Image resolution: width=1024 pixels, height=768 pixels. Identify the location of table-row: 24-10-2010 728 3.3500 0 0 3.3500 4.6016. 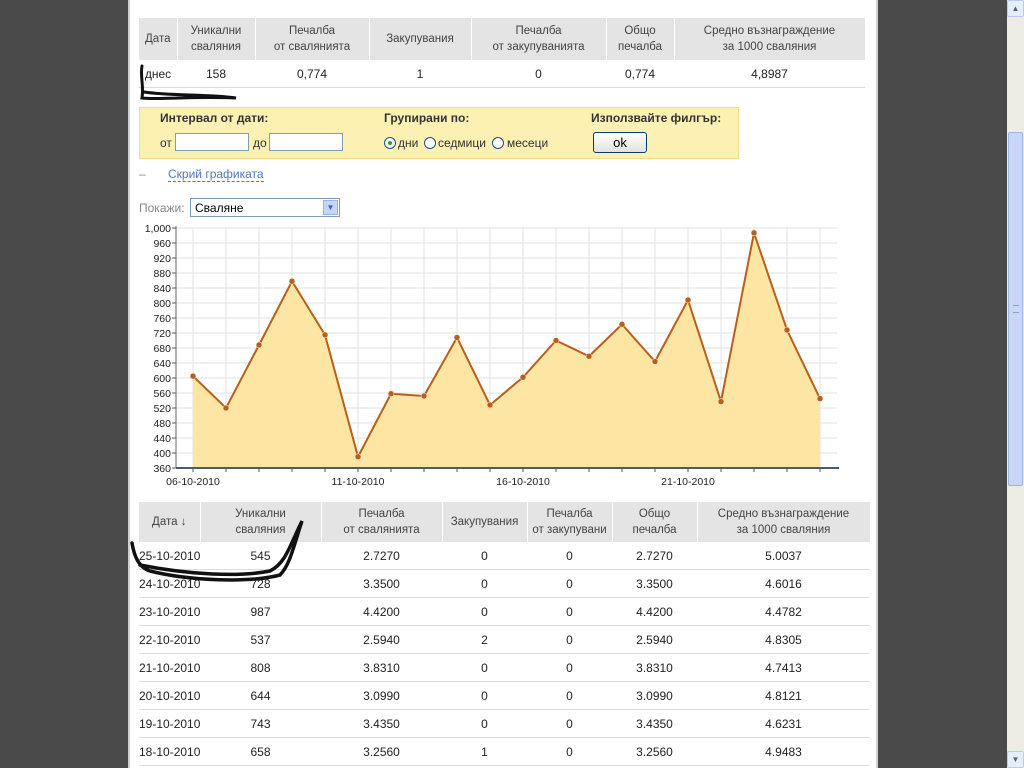
(504, 583).